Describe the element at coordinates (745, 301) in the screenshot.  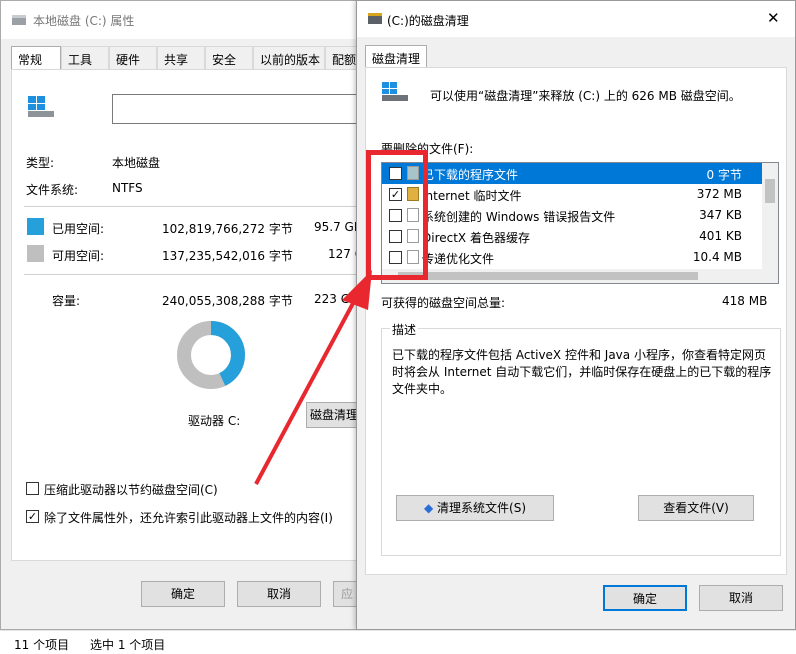
I see `total-space-value: 418 MB` at that location.